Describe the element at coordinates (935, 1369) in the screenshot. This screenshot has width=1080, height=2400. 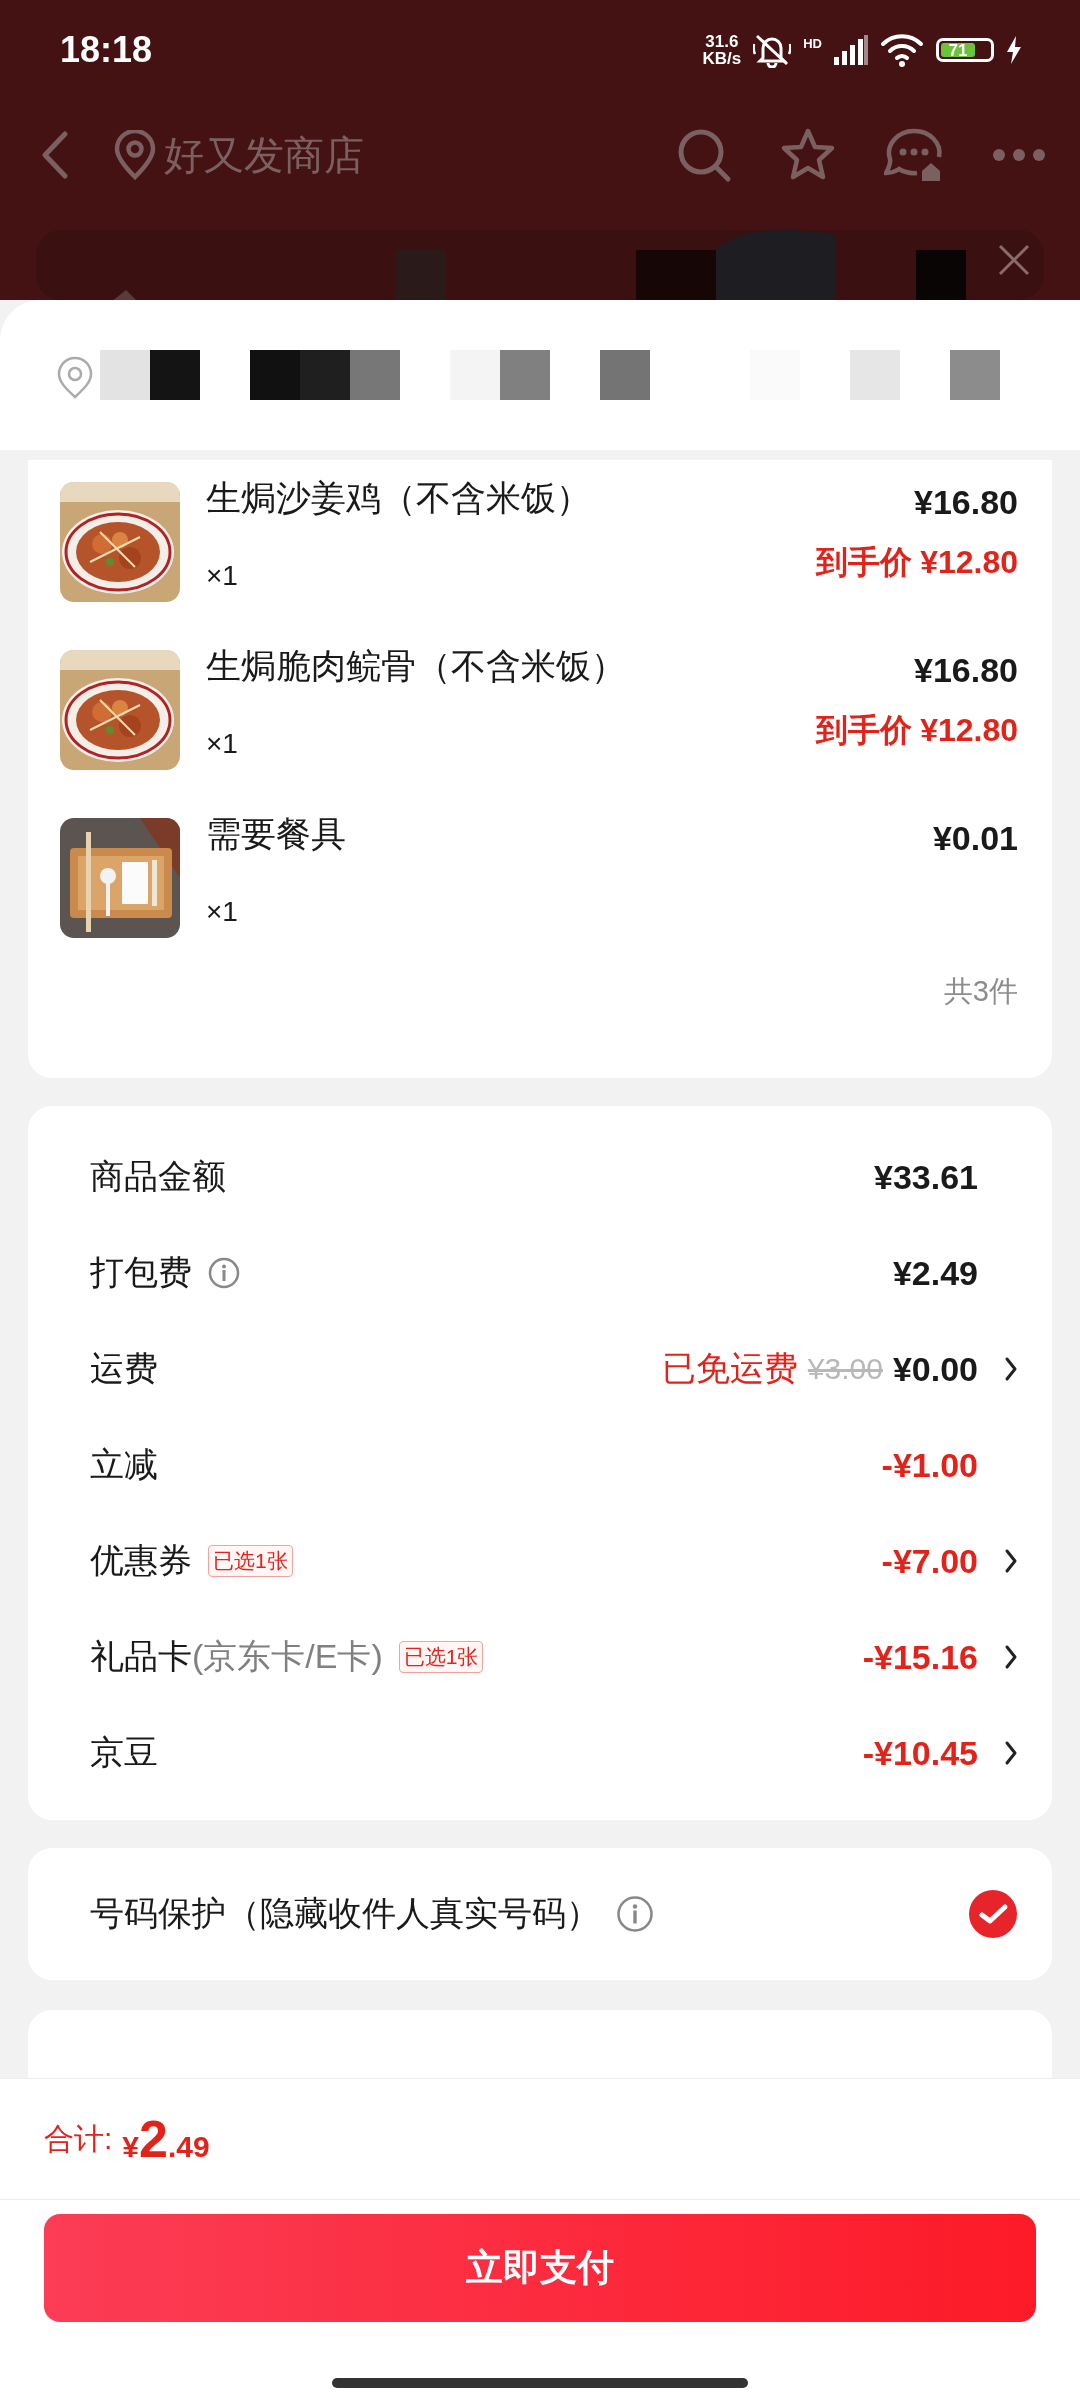
I see `fee-amount: ¥0.00` at that location.